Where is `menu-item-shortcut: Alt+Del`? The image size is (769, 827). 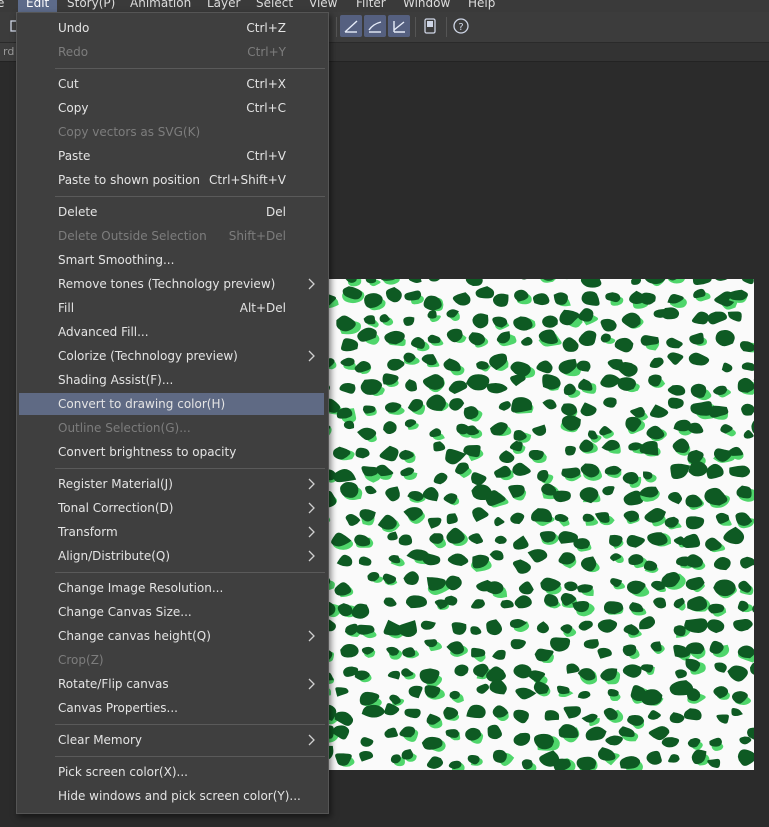 menu-item-shortcut: Alt+Del is located at coordinates (262, 308).